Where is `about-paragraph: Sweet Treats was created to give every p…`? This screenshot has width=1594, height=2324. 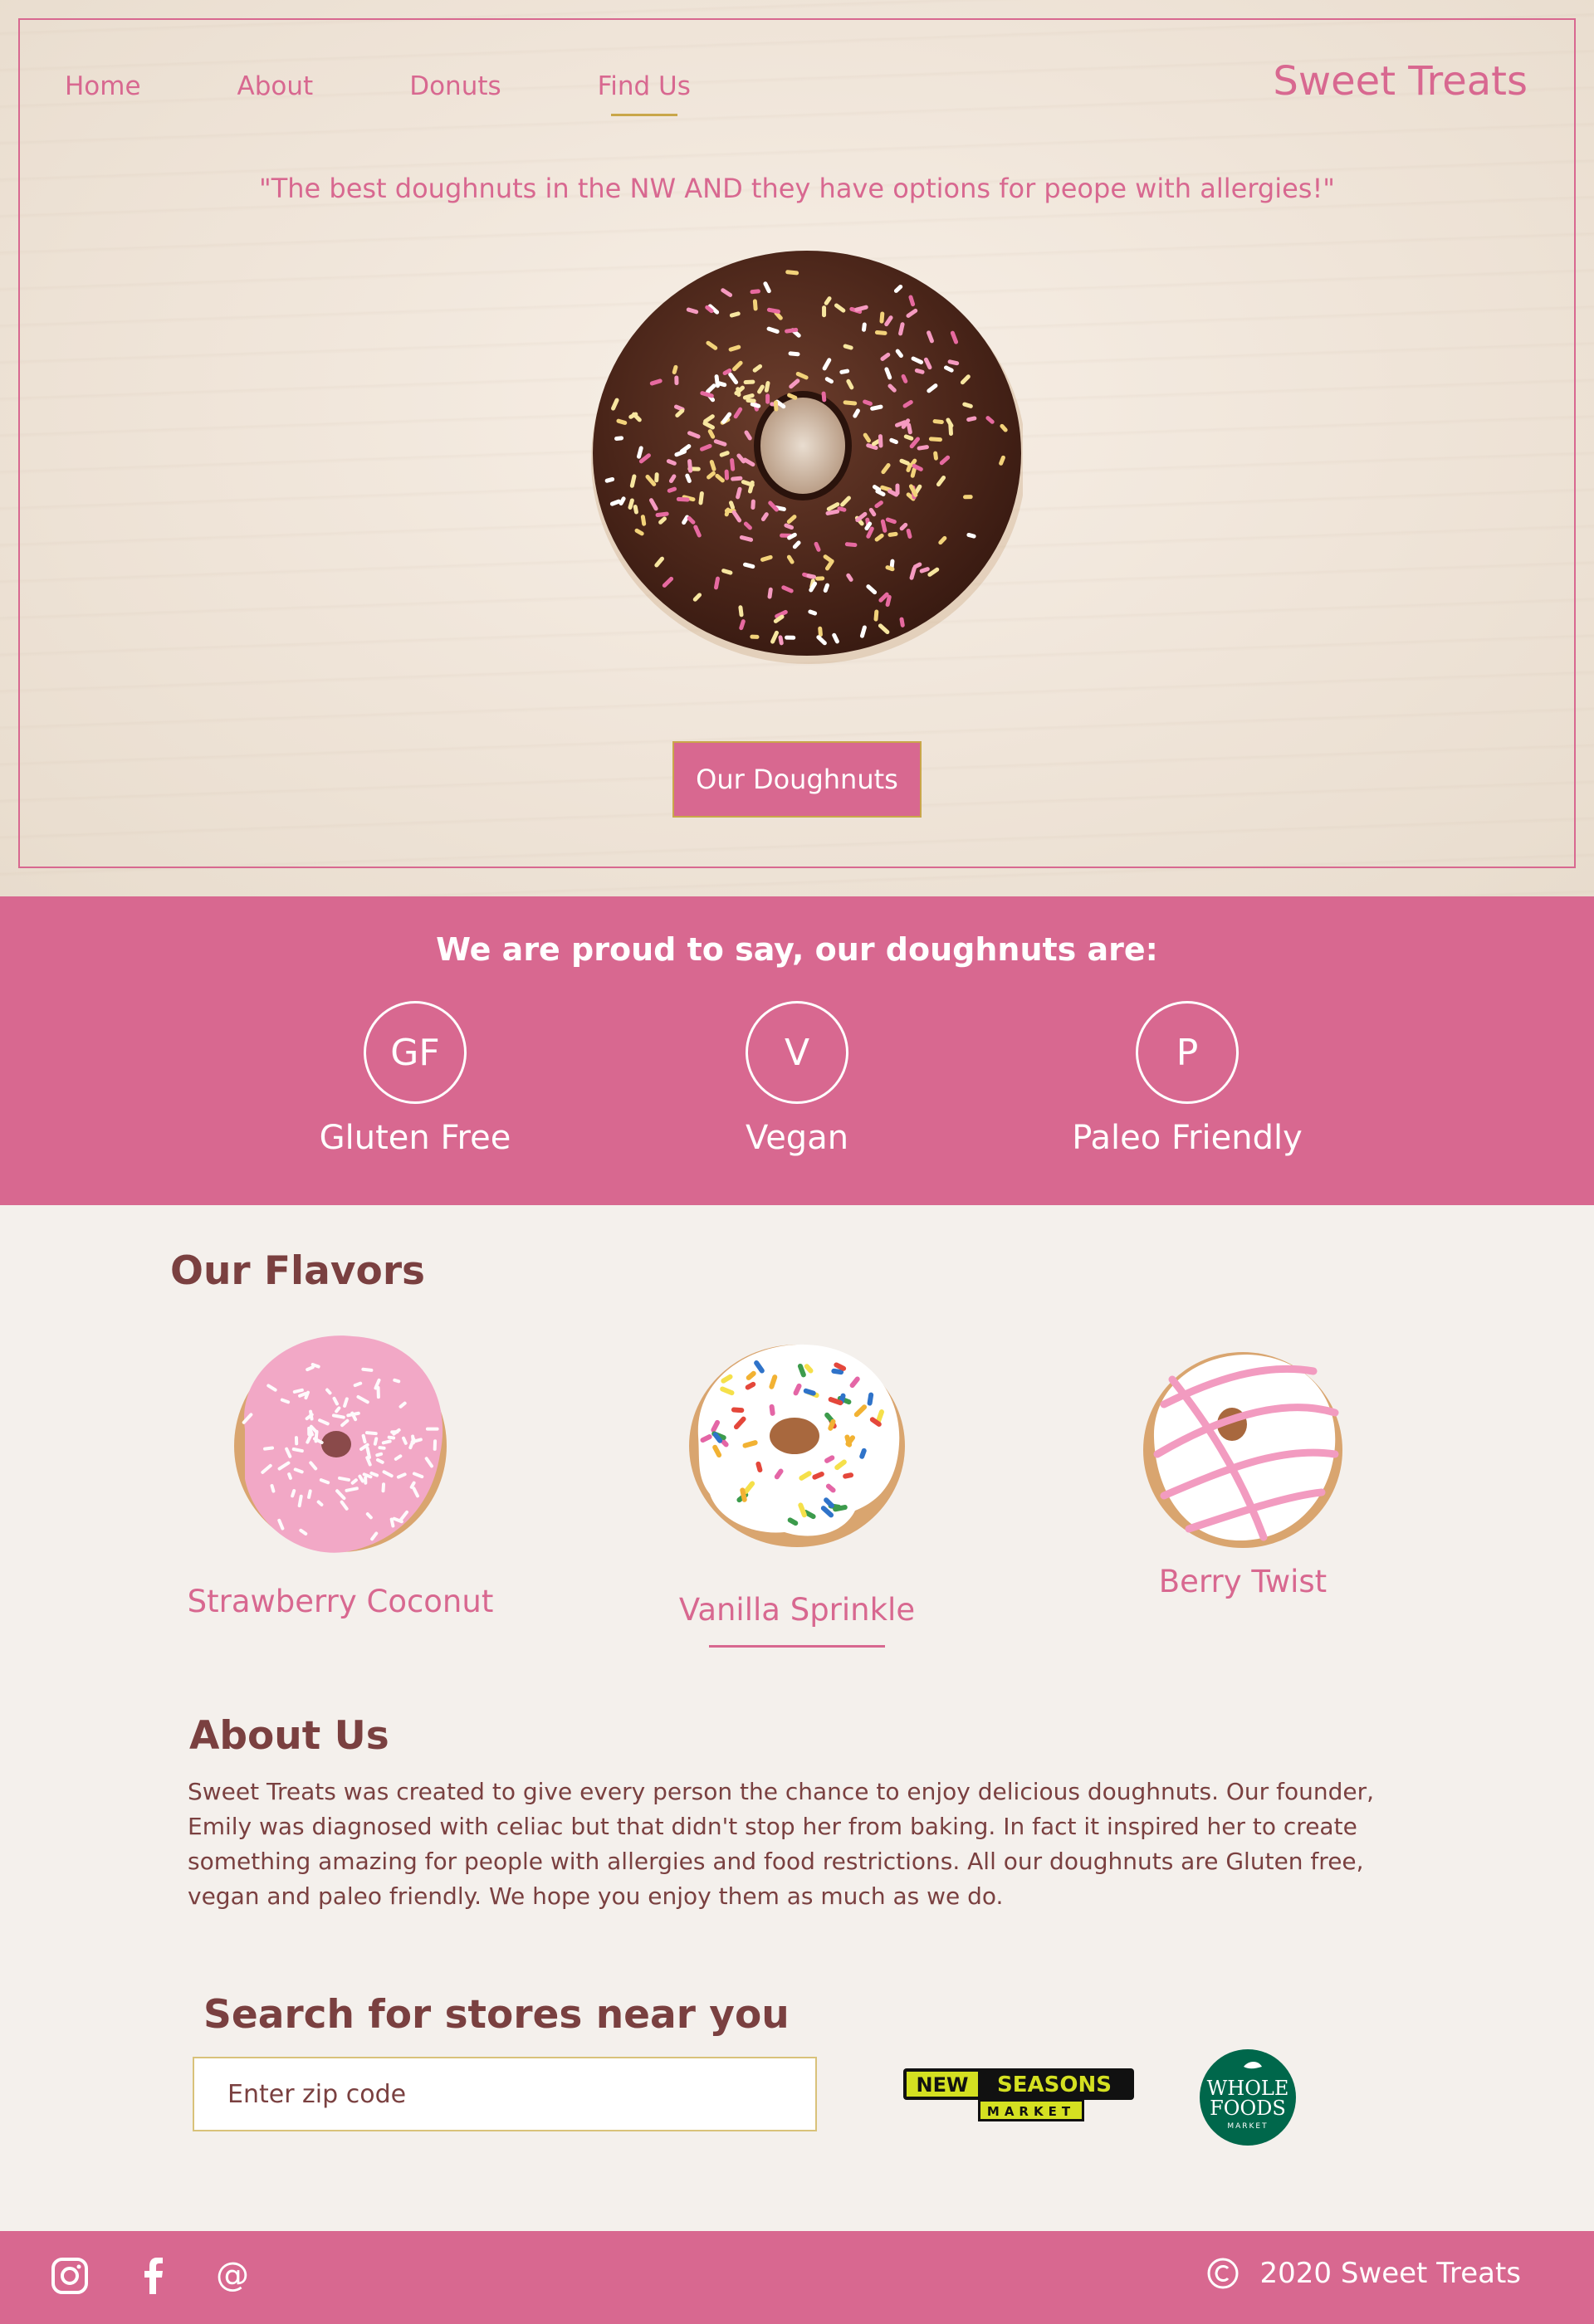
about-paragraph: Sweet Treats was created to give every p… is located at coordinates (781, 1844).